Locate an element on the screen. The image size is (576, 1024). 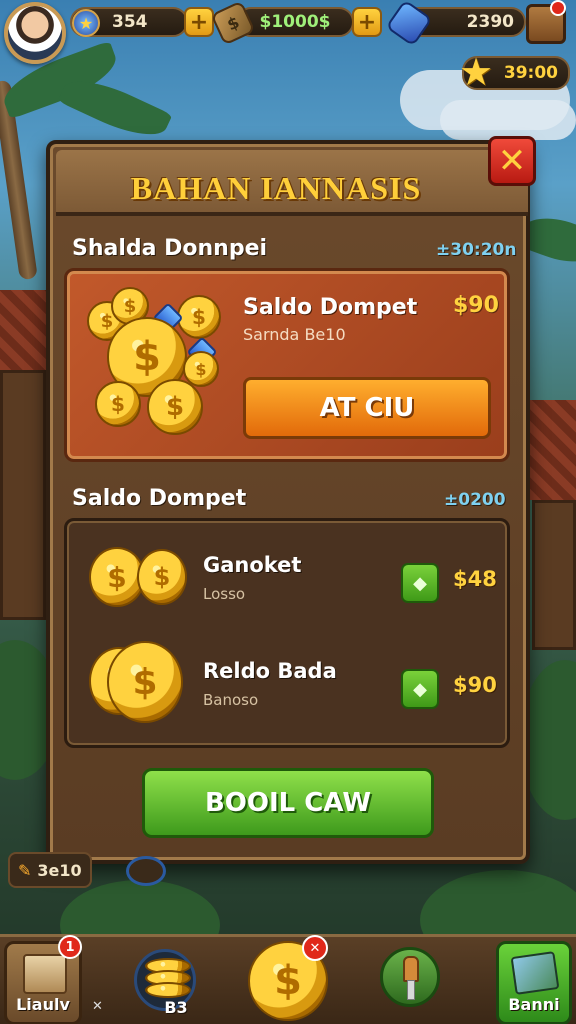
plunger-icon is located at coordinates (410, 977).